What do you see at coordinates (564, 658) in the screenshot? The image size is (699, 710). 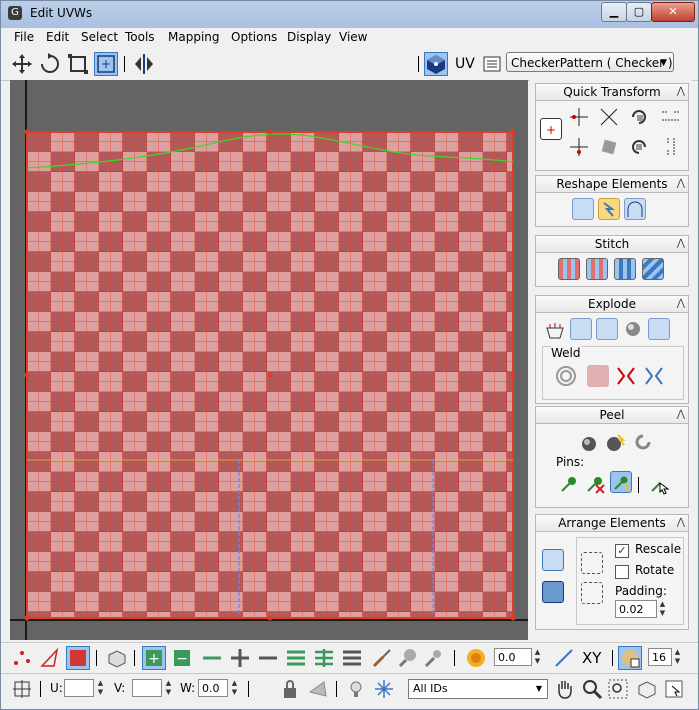 I see `falloff-type-icon` at bounding box center [564, 658].